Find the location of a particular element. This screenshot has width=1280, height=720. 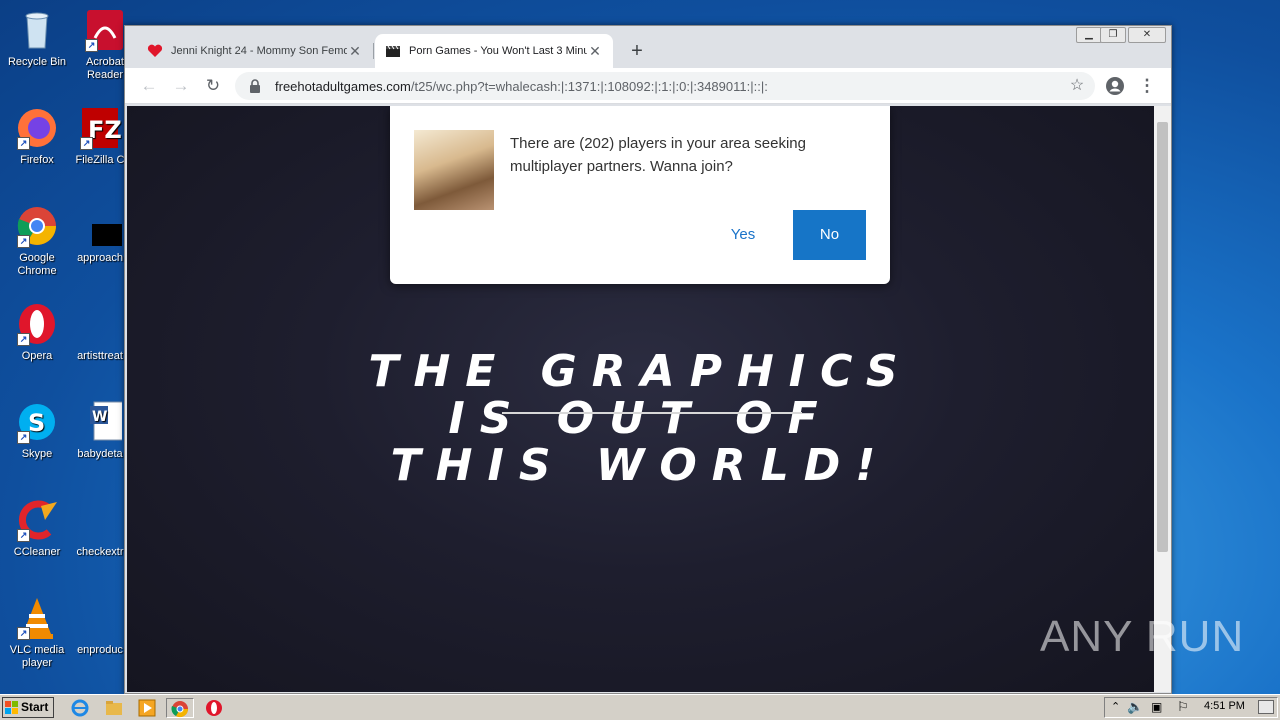

headline-line: THIS WORLD! is located at coordinates (640, 465).